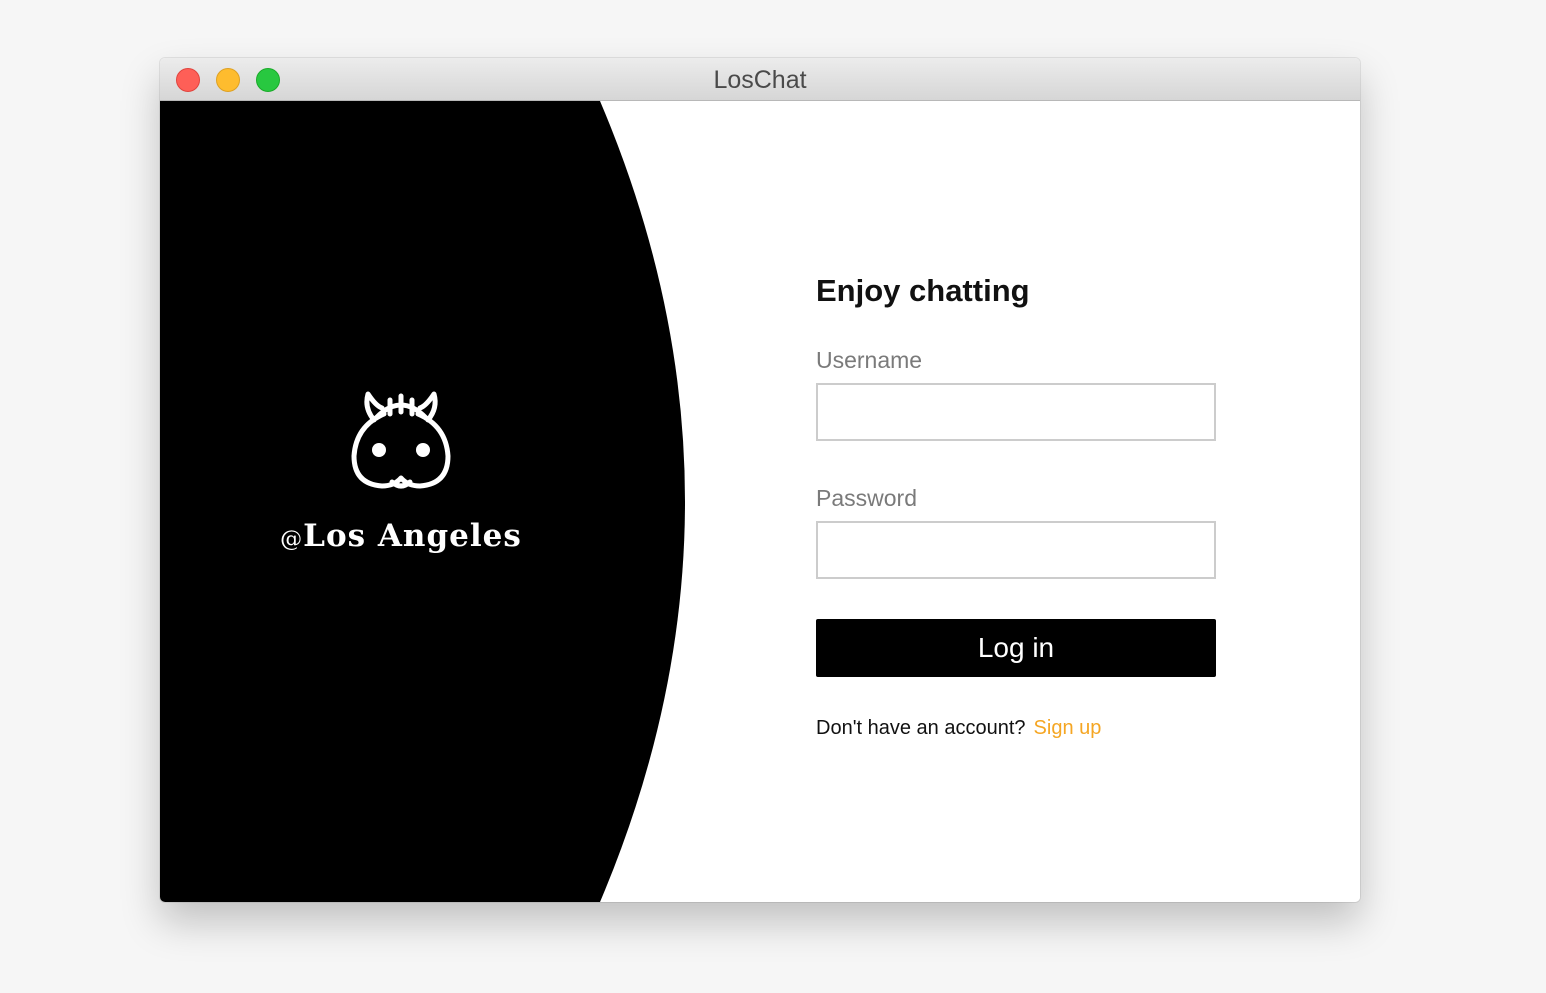 The image size is (1546, 993). Describe the element at coordinates (921, 728) in the screenshot. I see `signup-prompt: Don't have an account?` at that location.